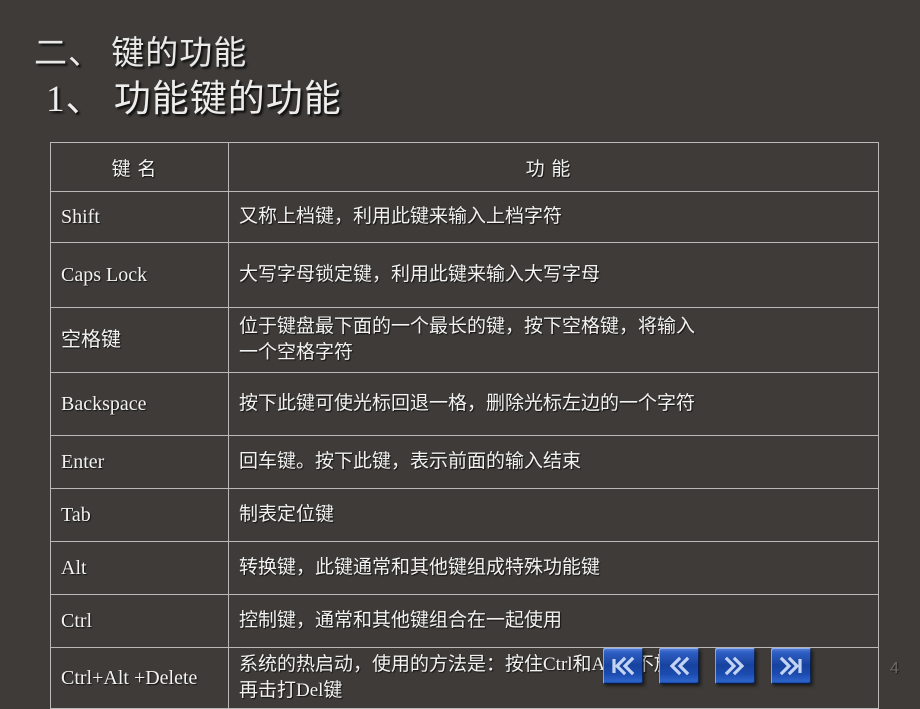 This screenshot has height=709, width=920. What do you see at coordinates (139, 462) in the screenshot?
I see `cell-key-name: Enter` at bounding box center [139, 462].